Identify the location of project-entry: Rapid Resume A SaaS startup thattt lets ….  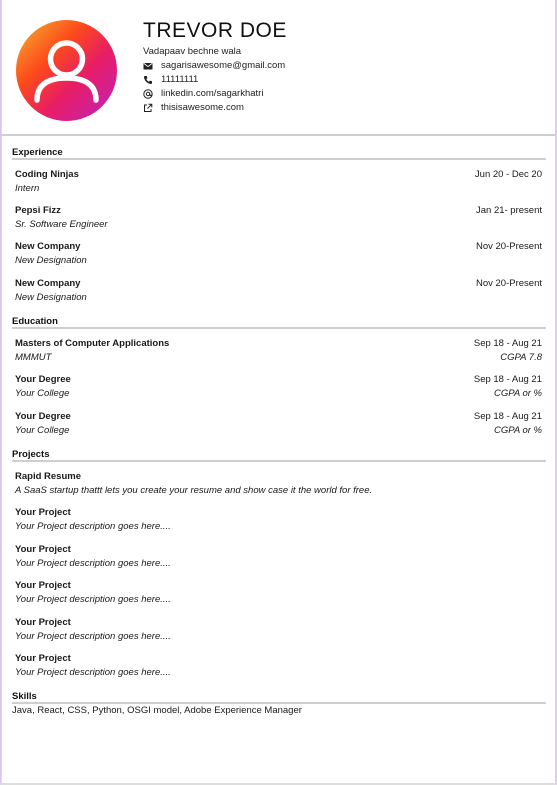
(279, 484).